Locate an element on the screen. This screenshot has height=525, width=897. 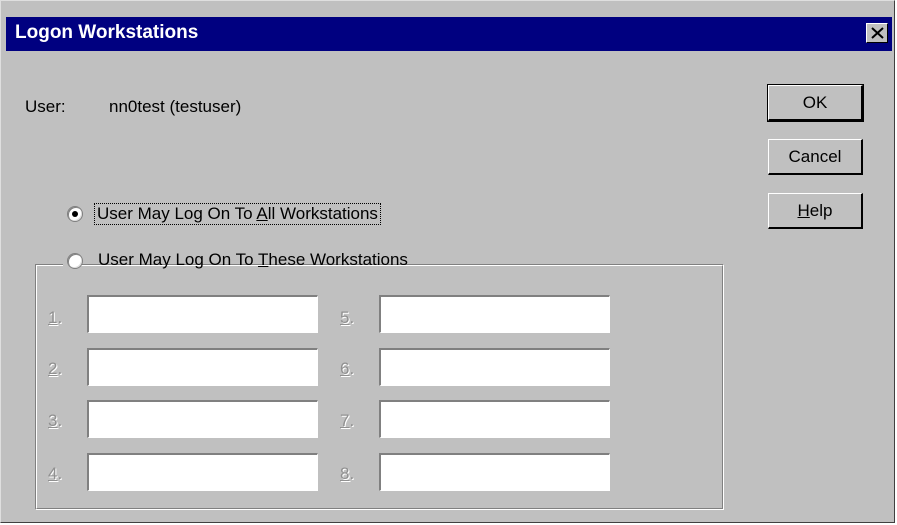
workstation-number-2: 2. is located at coordinates (55, 368).